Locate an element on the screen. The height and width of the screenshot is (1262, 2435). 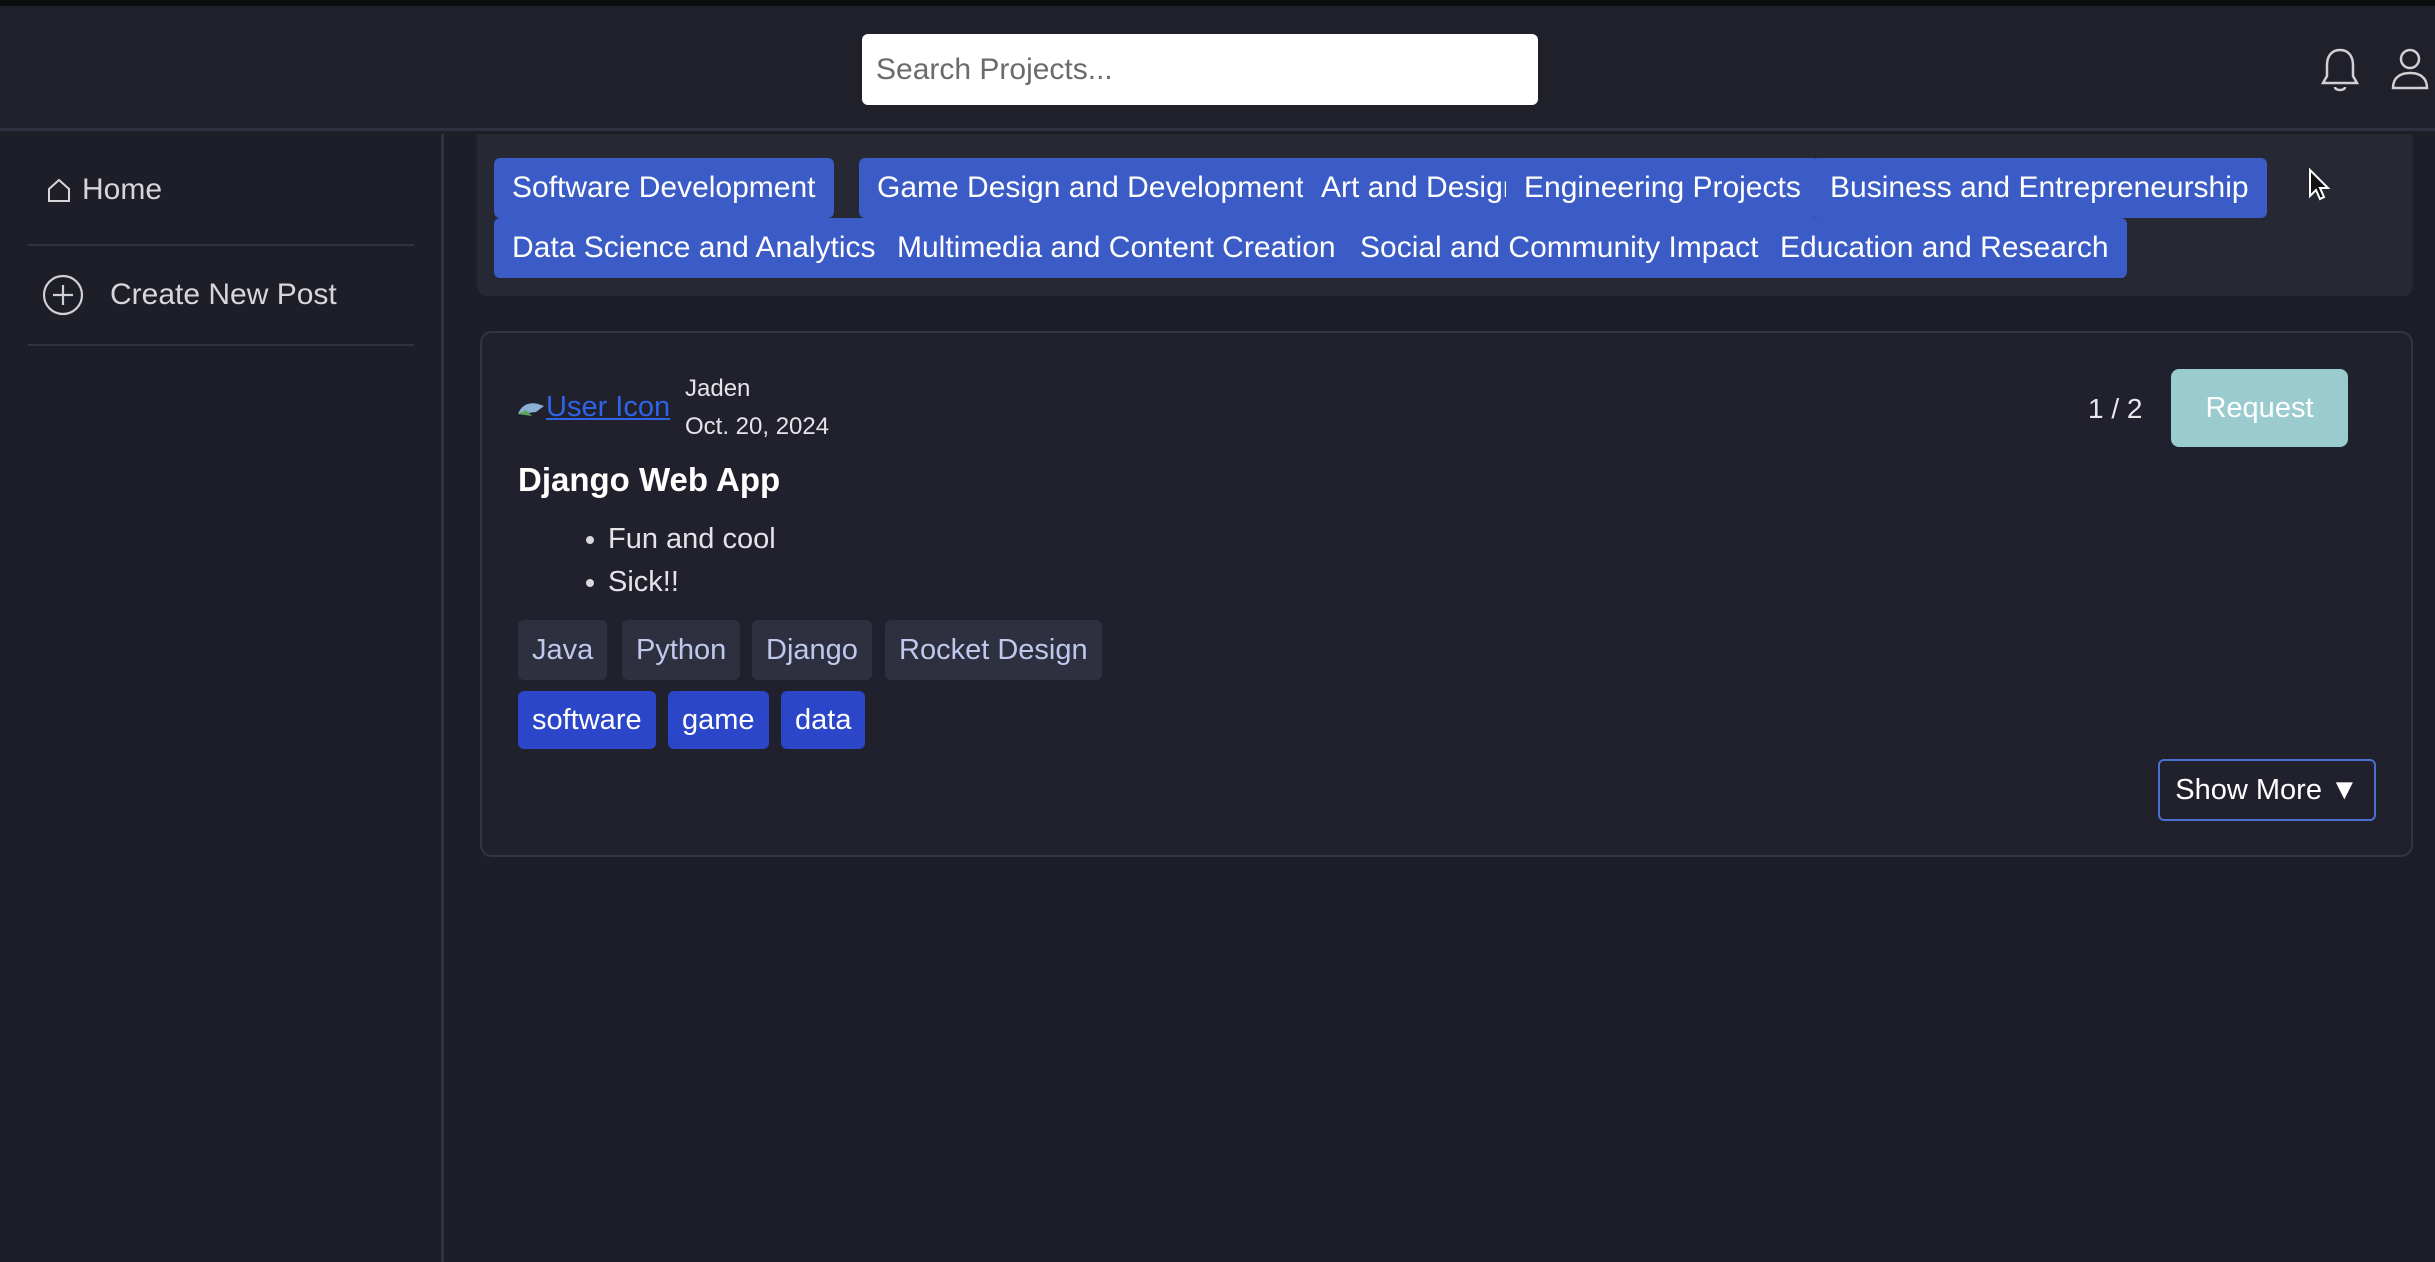
category-tag: data is located at coordinates (823, 720).